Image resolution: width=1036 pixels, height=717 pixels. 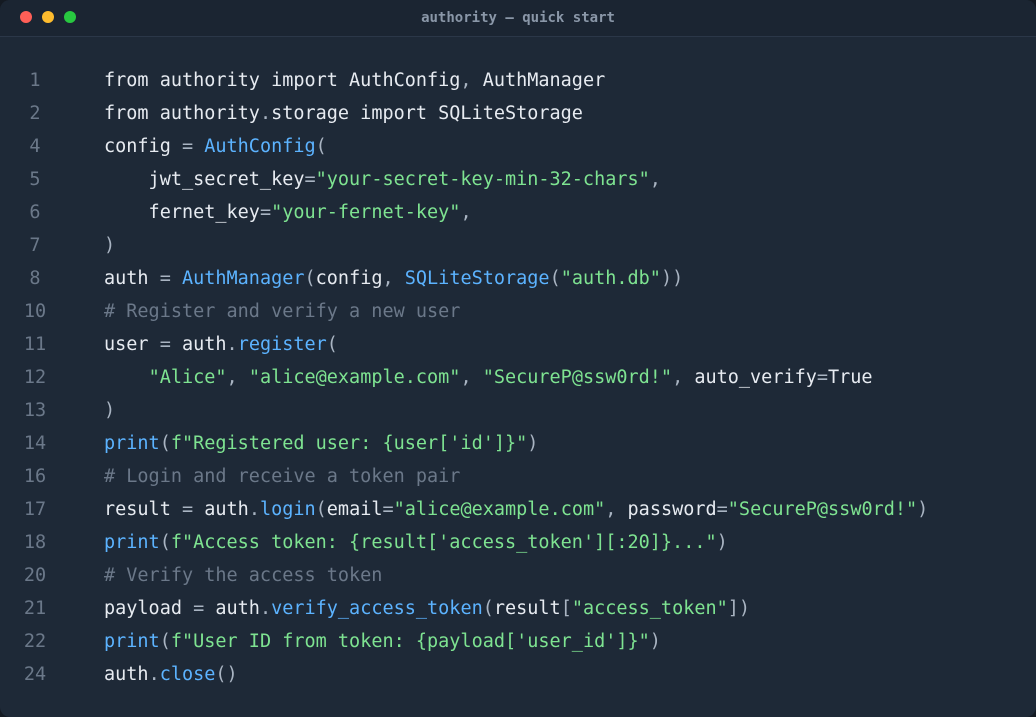 What do you see at coordinates (282, 344) in the screenshot?
I see `code-token: register` at bounding box center [282, 344].